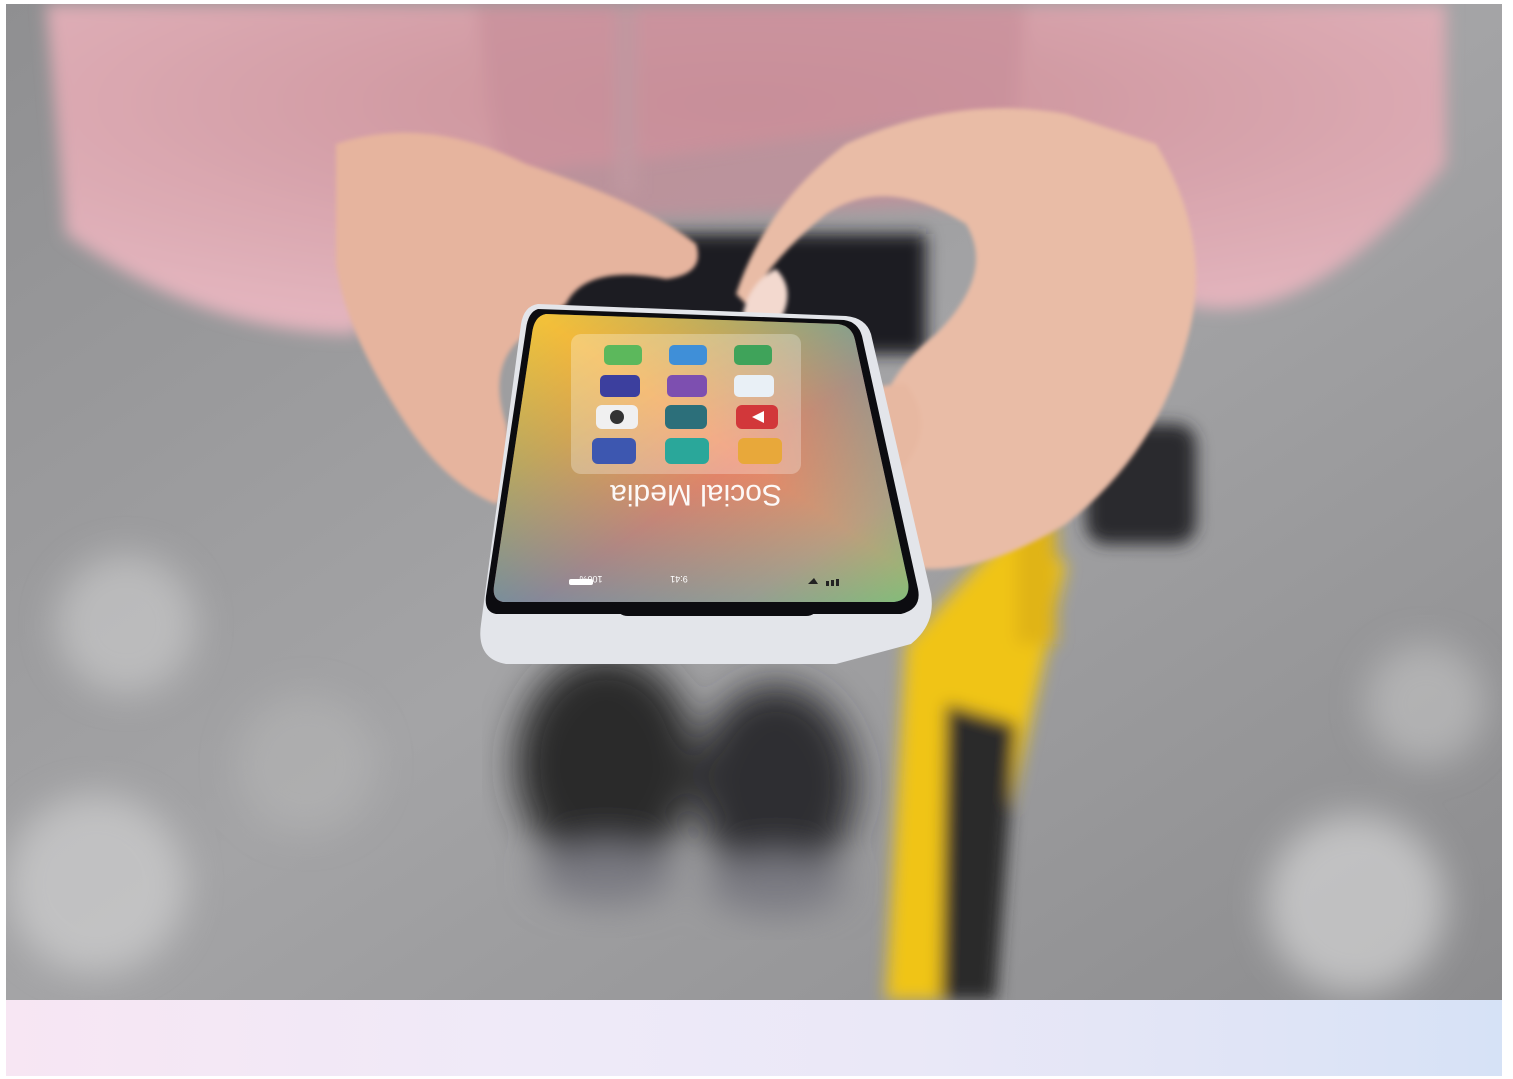 The image size is (1513, 1079). I want to click on robot-icon, so click(687, 386).